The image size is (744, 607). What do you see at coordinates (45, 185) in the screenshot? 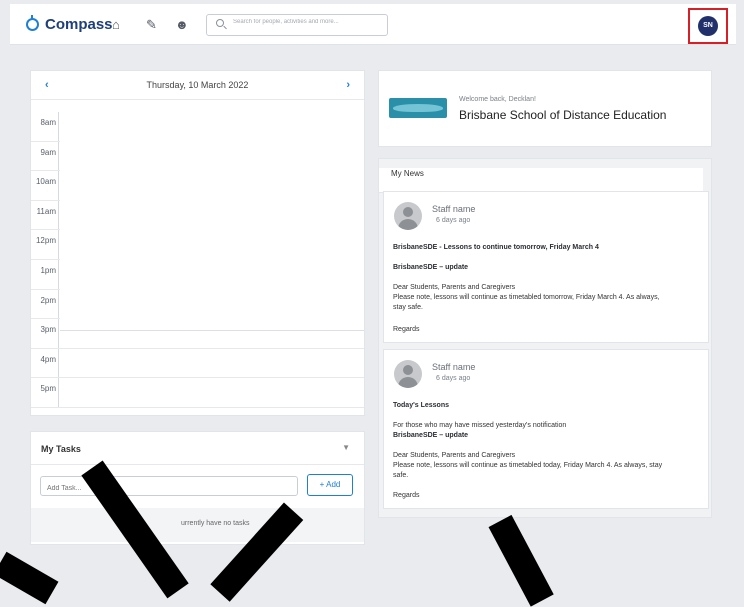
I see `hour-label: 10am` at bounding box center [45, 185].